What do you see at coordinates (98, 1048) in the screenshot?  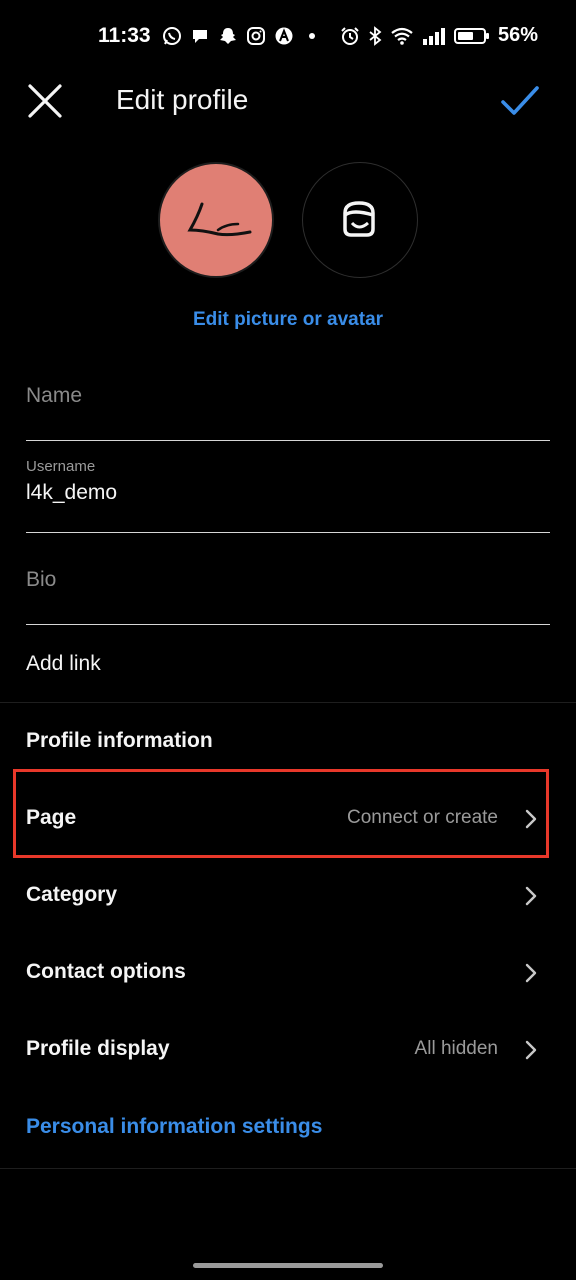 I see `row-label: Profile display` at bounding box center [98, 1048].